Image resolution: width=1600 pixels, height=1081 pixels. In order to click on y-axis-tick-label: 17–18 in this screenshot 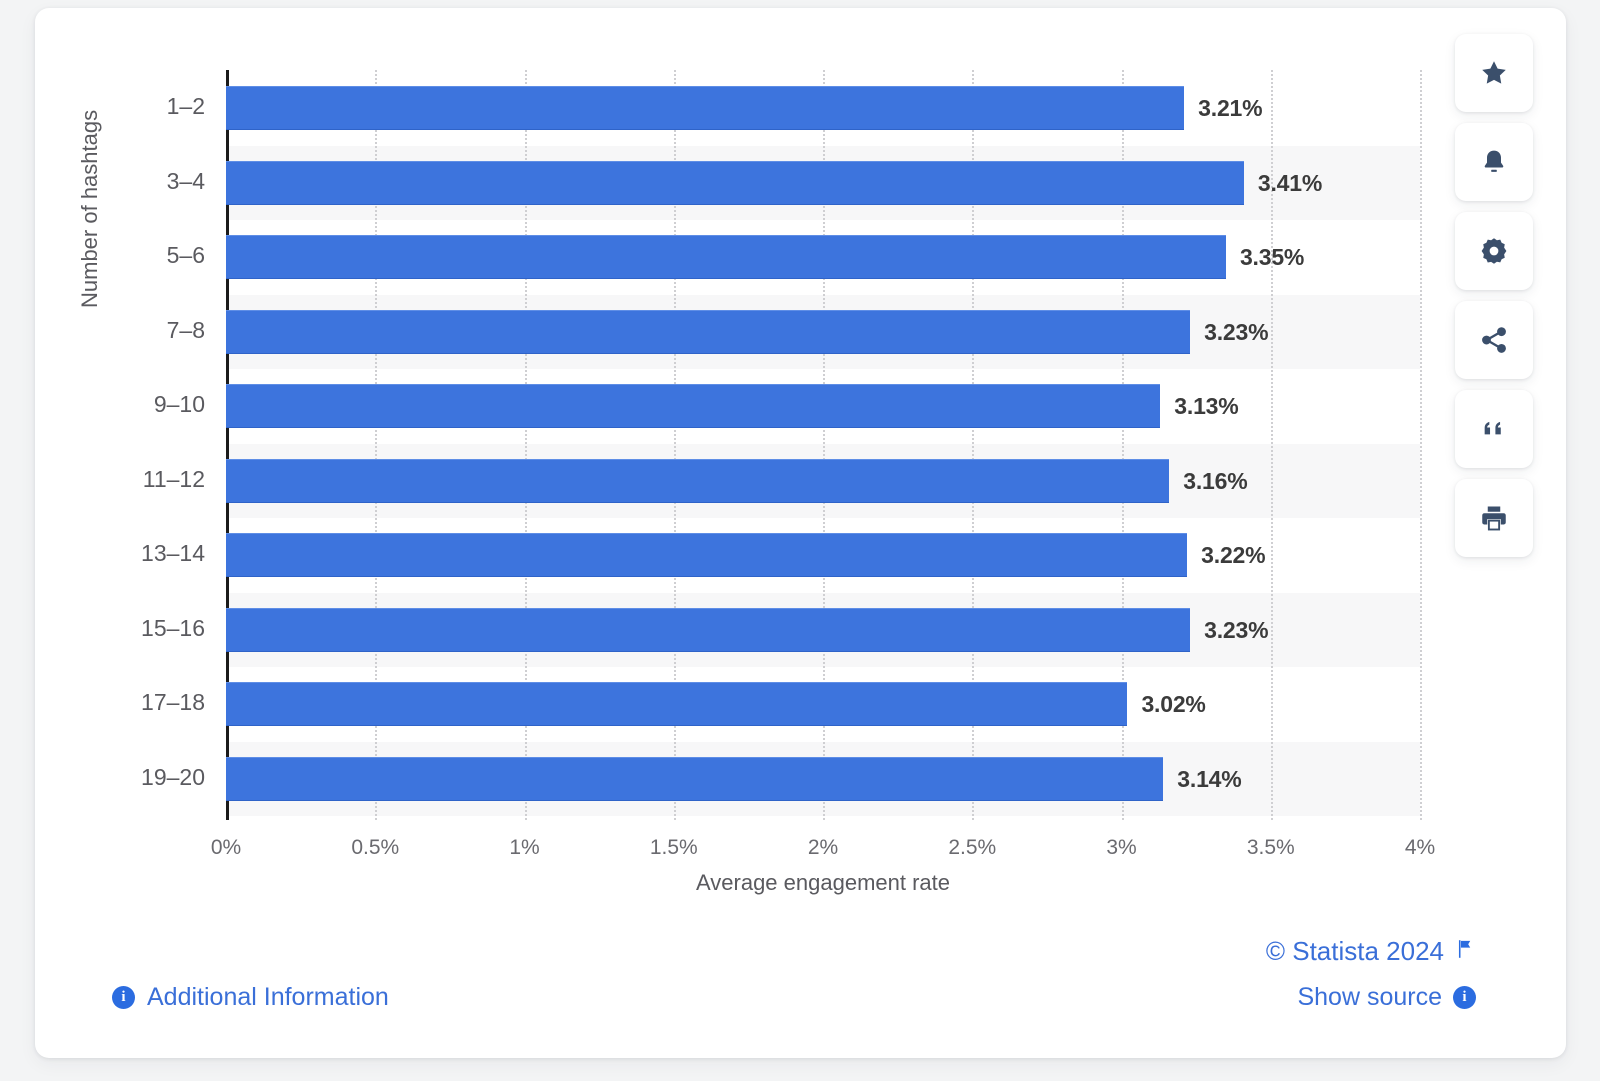, I will do `click(173, 702)`.